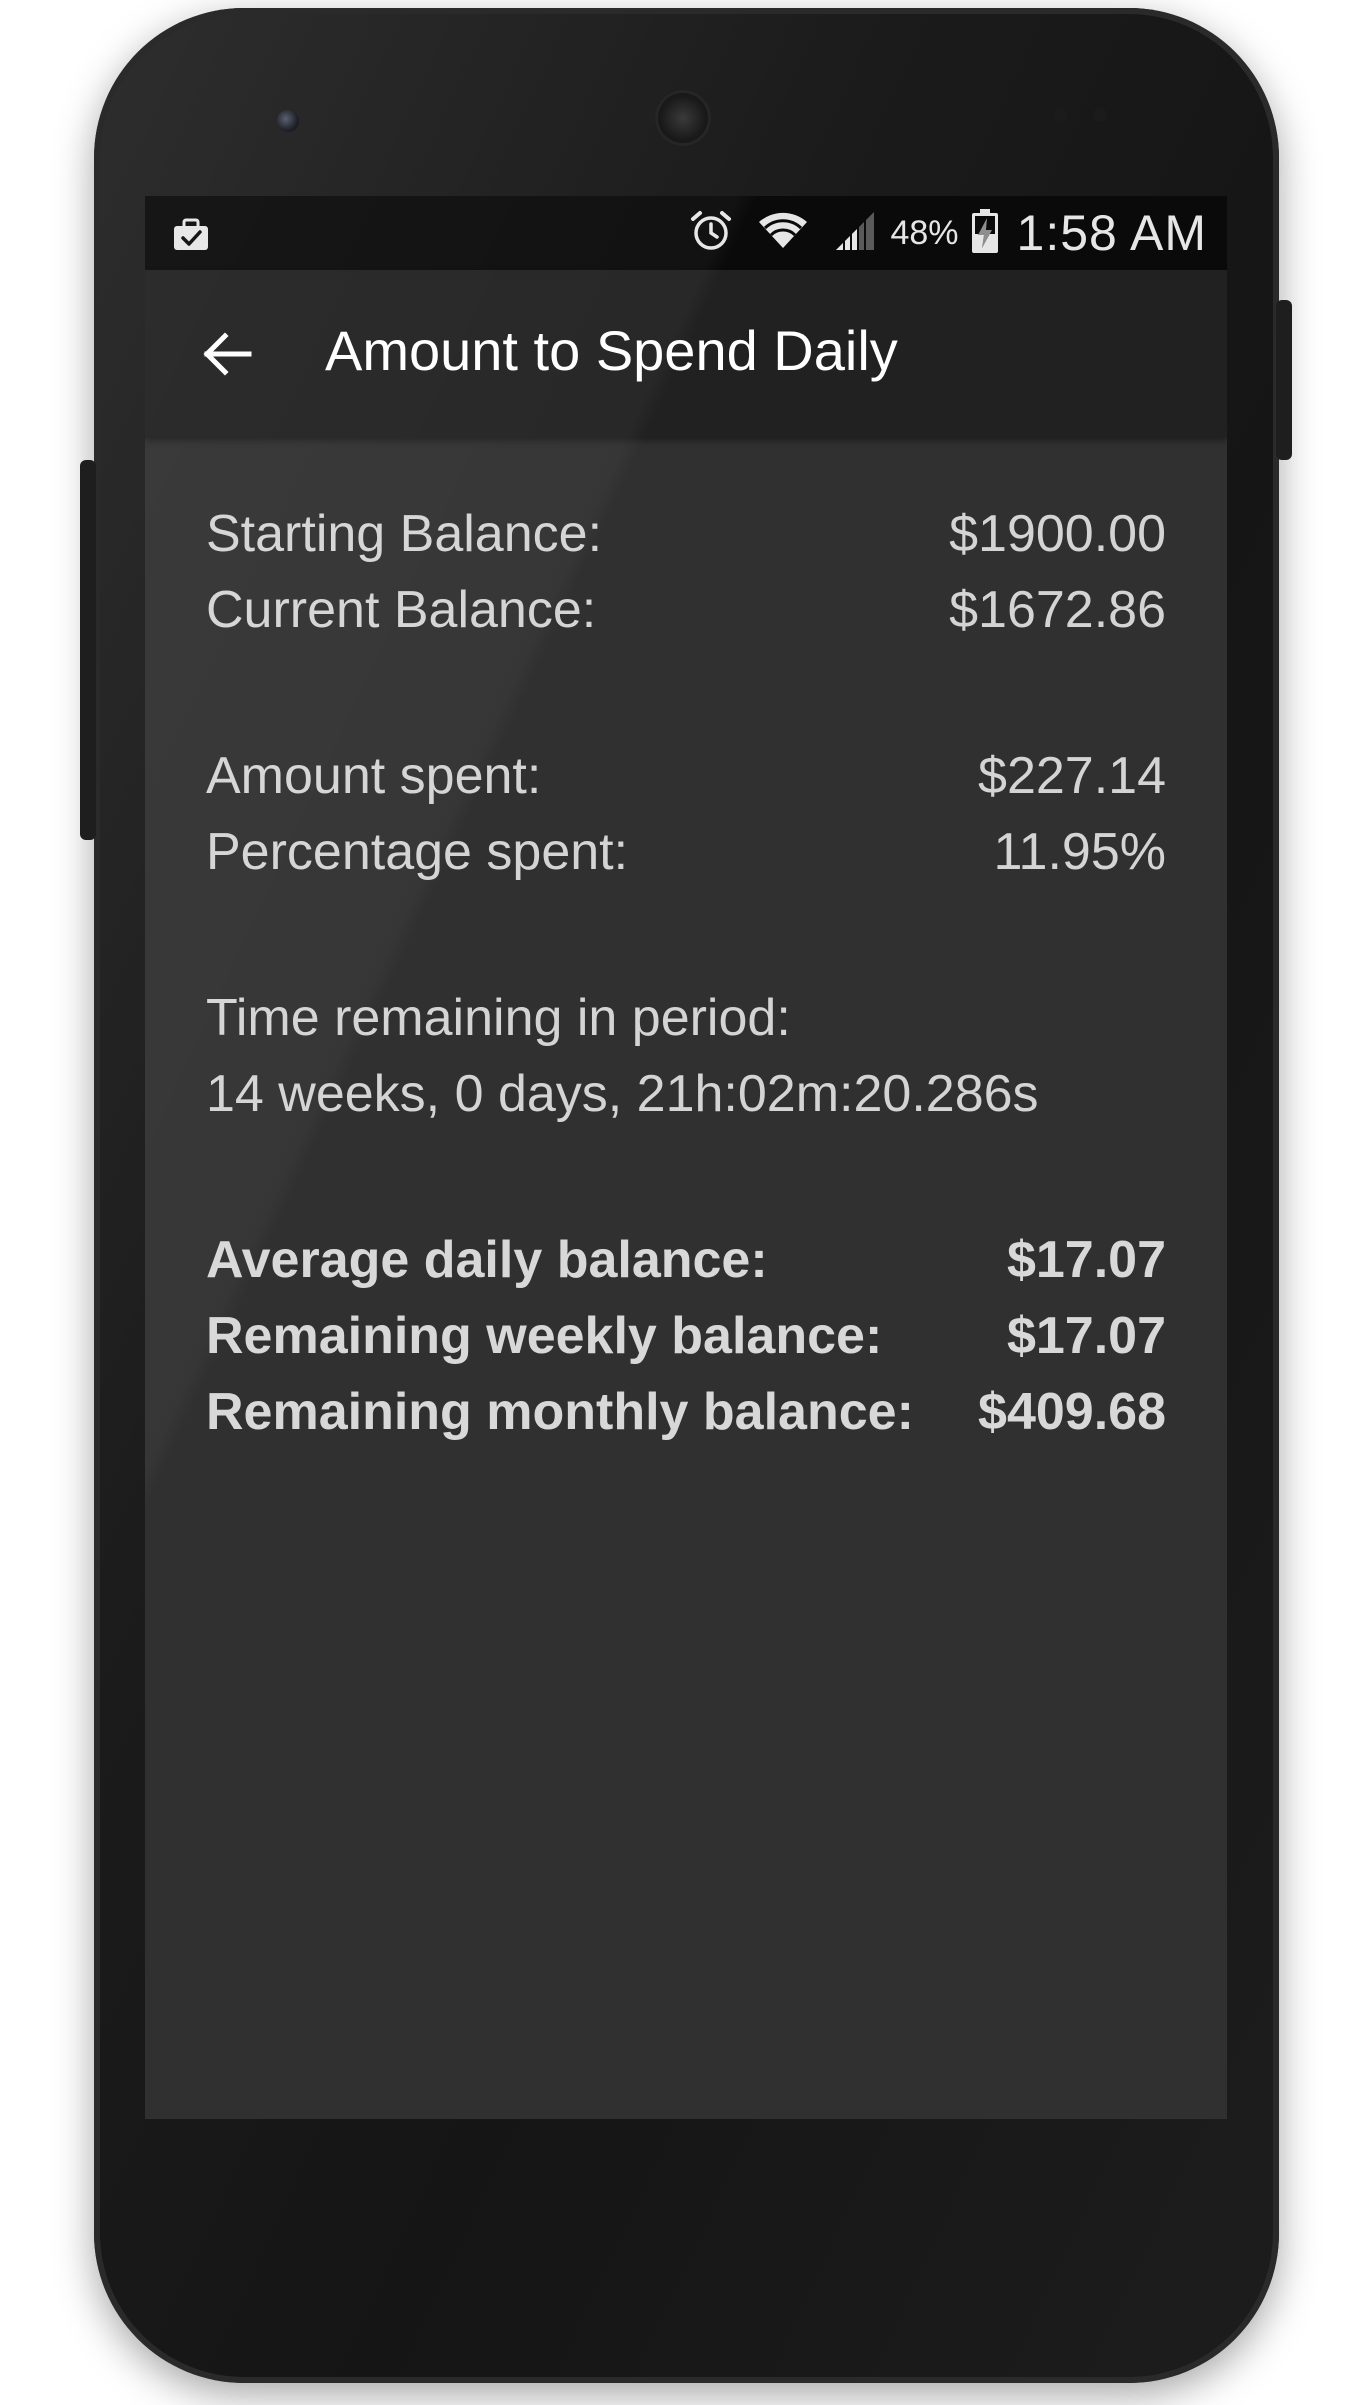 This screenshot has height=2405, width=1370. Describe the element at coordinates (611, 350) in the screenshot. I see `page-title: Amount to Spend Daily` at that location.